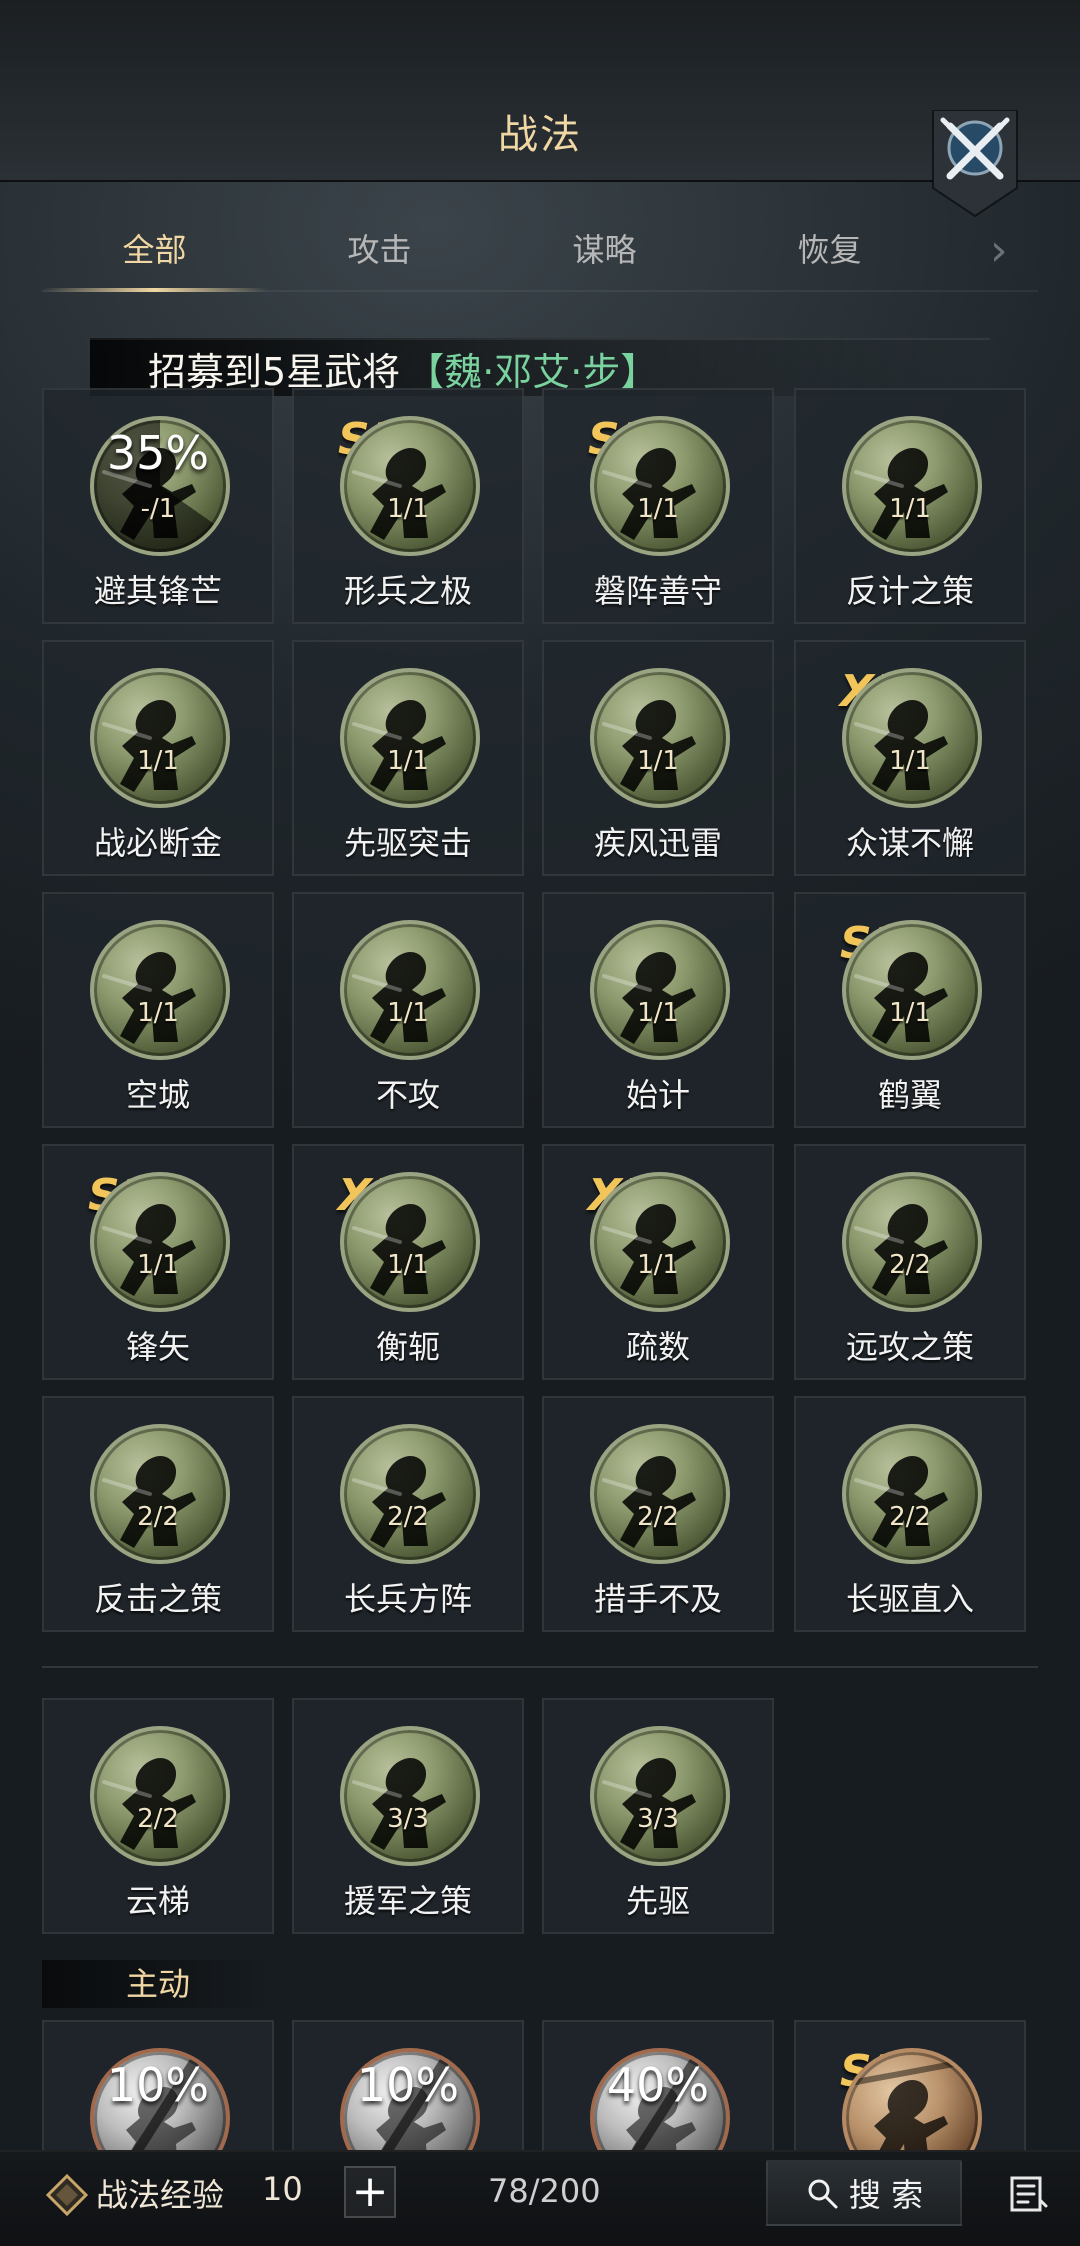 This screenshot has width=1080, height=2246. I want to click on tactic-card: 2/2 反击之策, so click(158, 1514).